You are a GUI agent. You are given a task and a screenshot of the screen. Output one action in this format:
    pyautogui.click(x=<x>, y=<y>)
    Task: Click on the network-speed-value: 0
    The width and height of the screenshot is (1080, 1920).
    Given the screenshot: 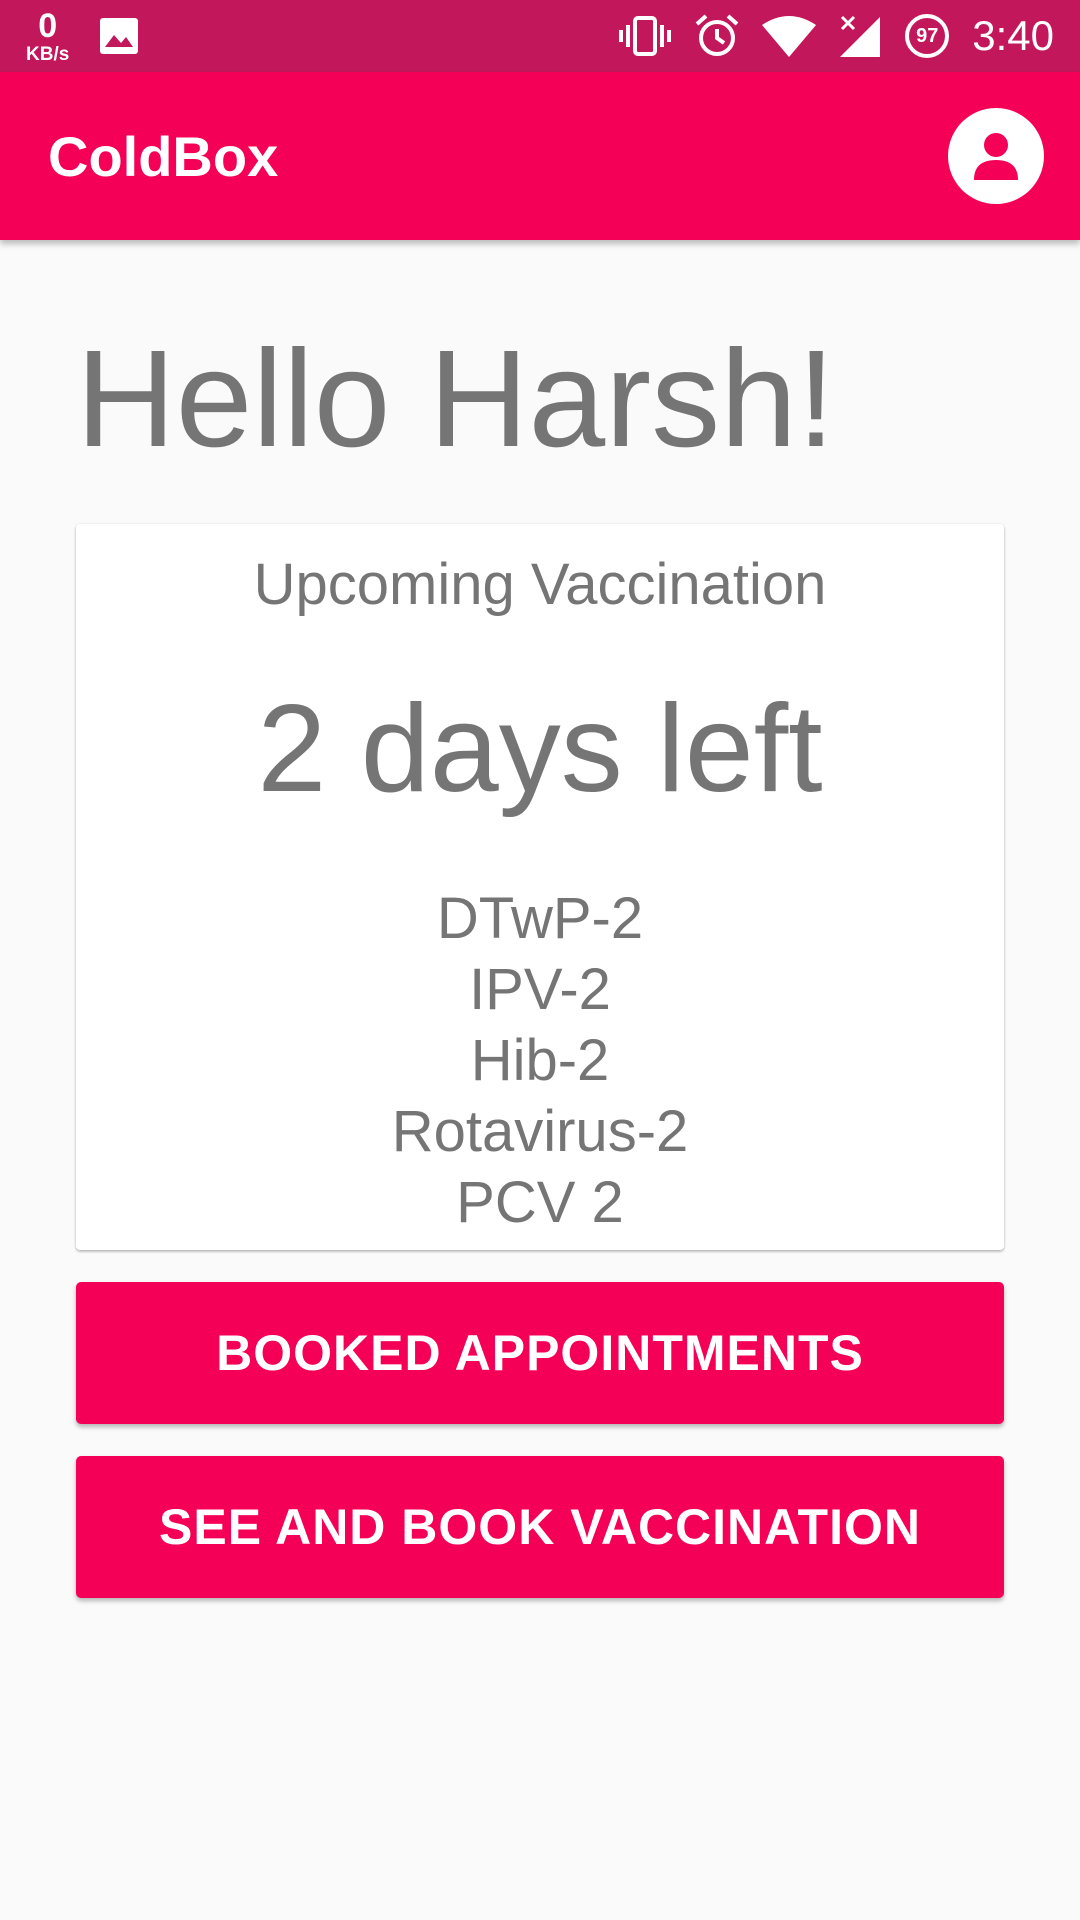 What is the action you would take?
    pyautogui.click(x=48, y=25)
    